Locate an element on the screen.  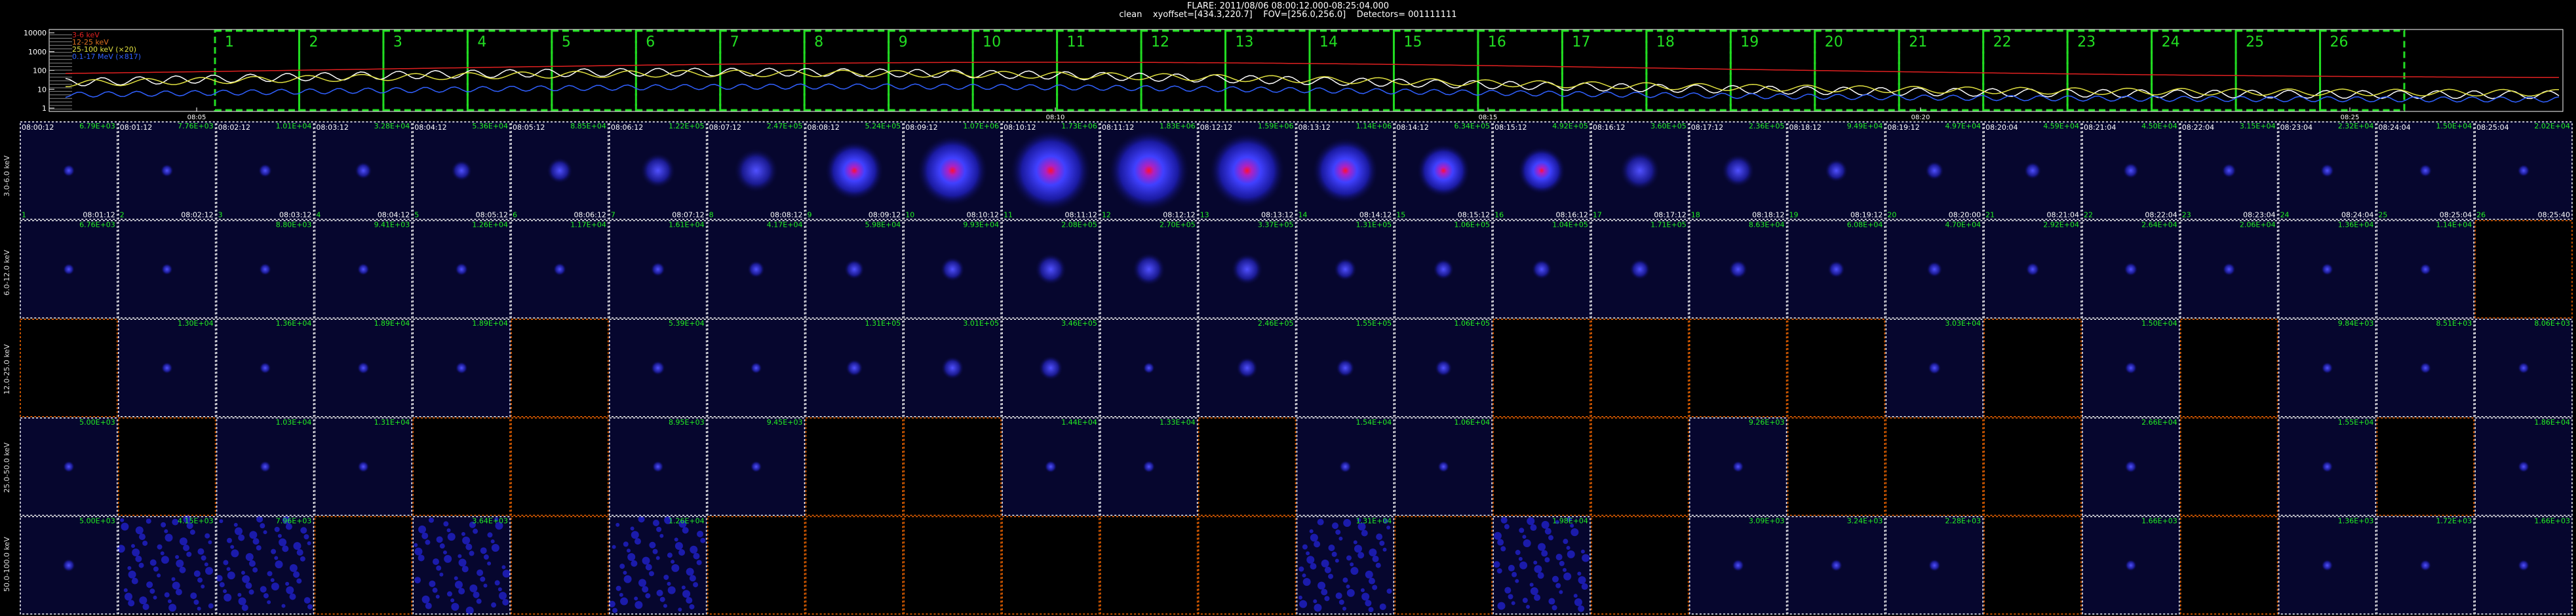
image-cell: 1.83E+06 08:11:12 08:12:12 12 is located at coordinates (1148, 170).